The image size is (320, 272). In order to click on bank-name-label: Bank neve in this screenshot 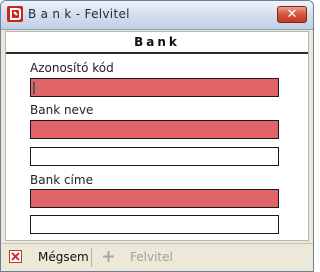, I will do `click(62, 110)`.